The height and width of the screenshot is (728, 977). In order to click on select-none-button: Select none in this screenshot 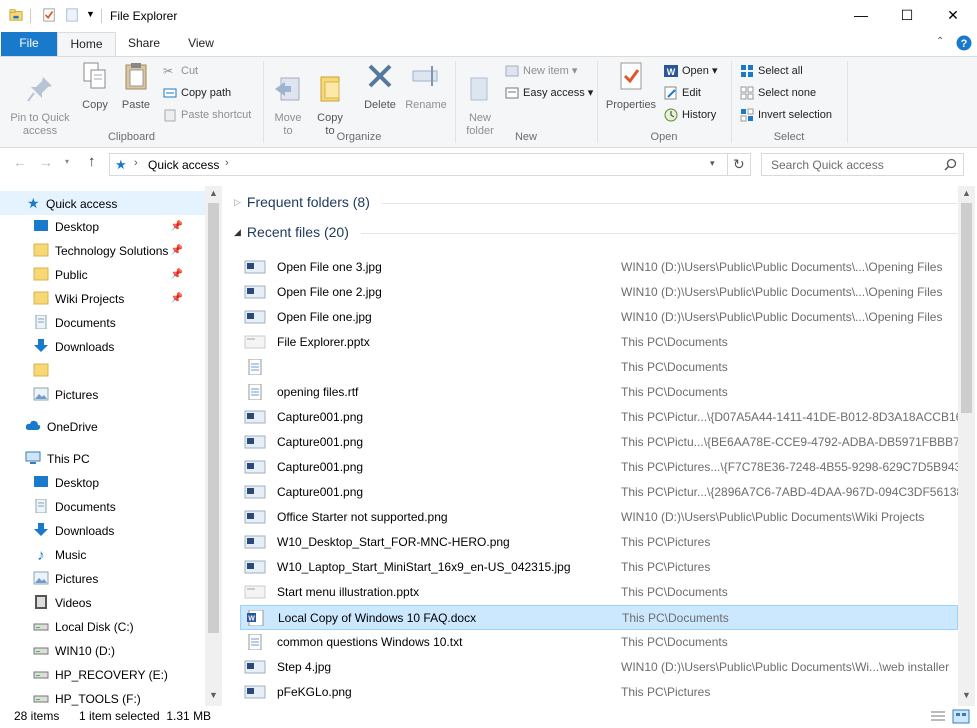, I will do `click(778, 93)`.